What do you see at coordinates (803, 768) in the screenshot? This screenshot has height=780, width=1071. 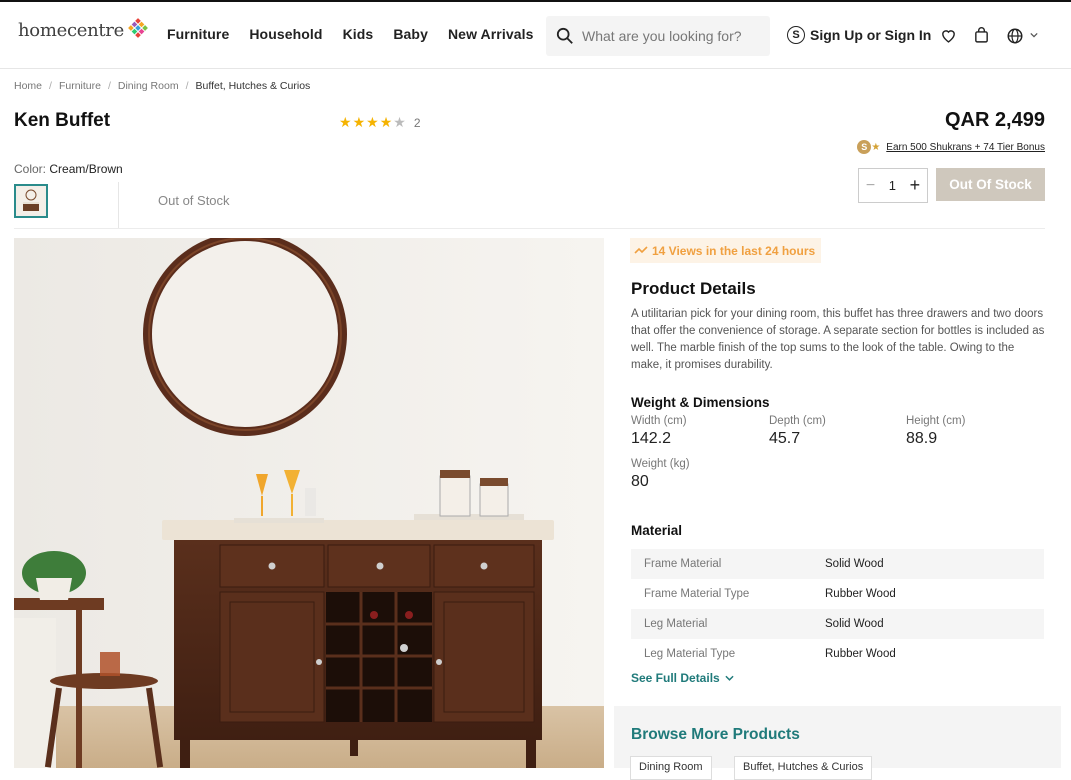 I see `browse-chip: Buffet, Hutches & Curios` at bounding box center [803, 768].